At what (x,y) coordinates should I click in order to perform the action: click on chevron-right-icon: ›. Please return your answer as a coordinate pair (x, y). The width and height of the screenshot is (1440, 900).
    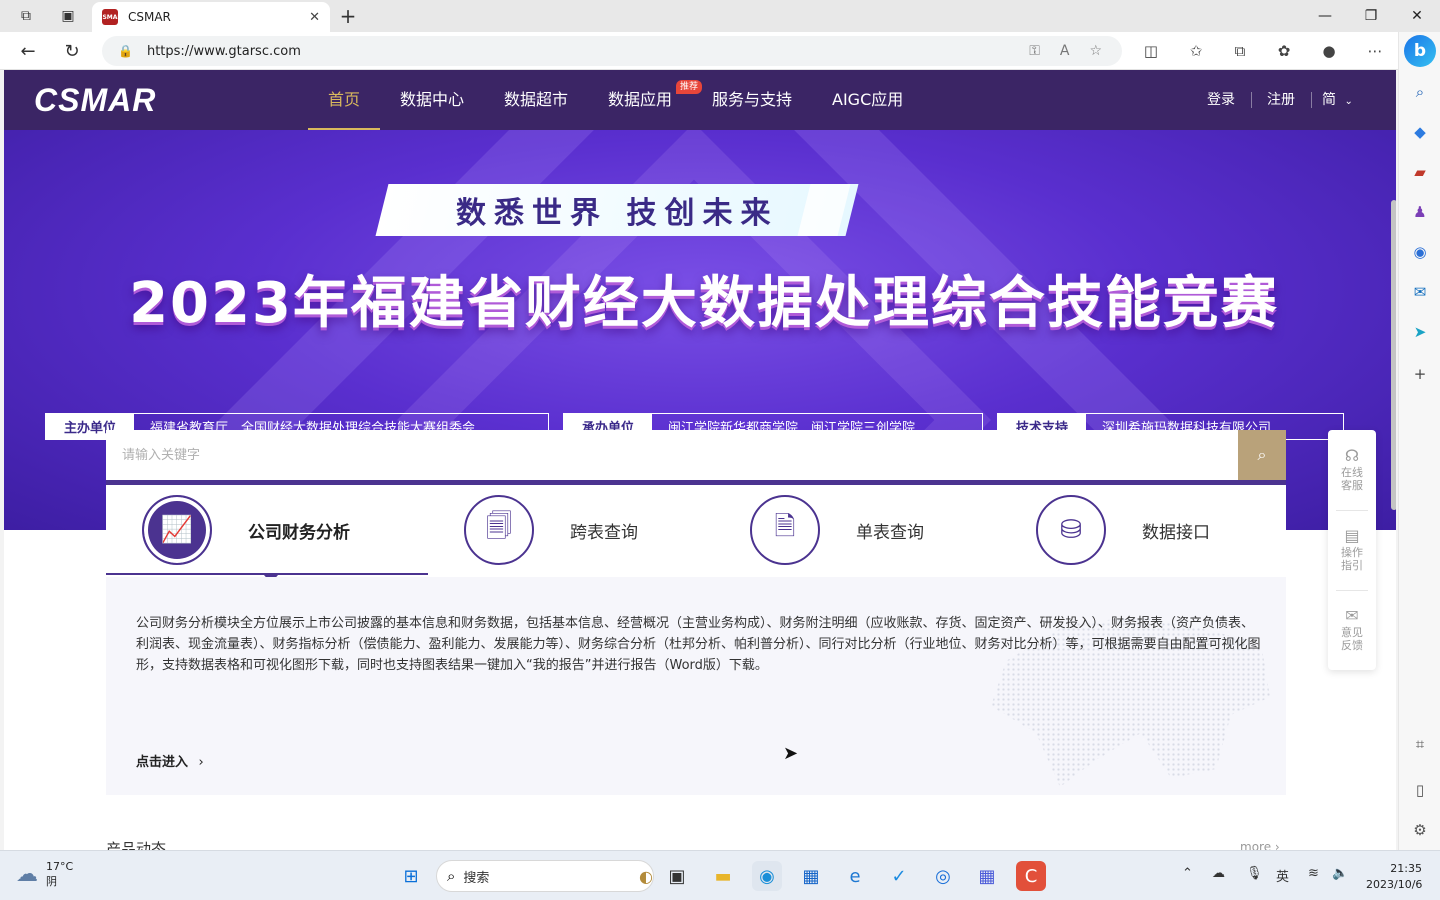
    Looking at the image, I should click on (1277, 845).